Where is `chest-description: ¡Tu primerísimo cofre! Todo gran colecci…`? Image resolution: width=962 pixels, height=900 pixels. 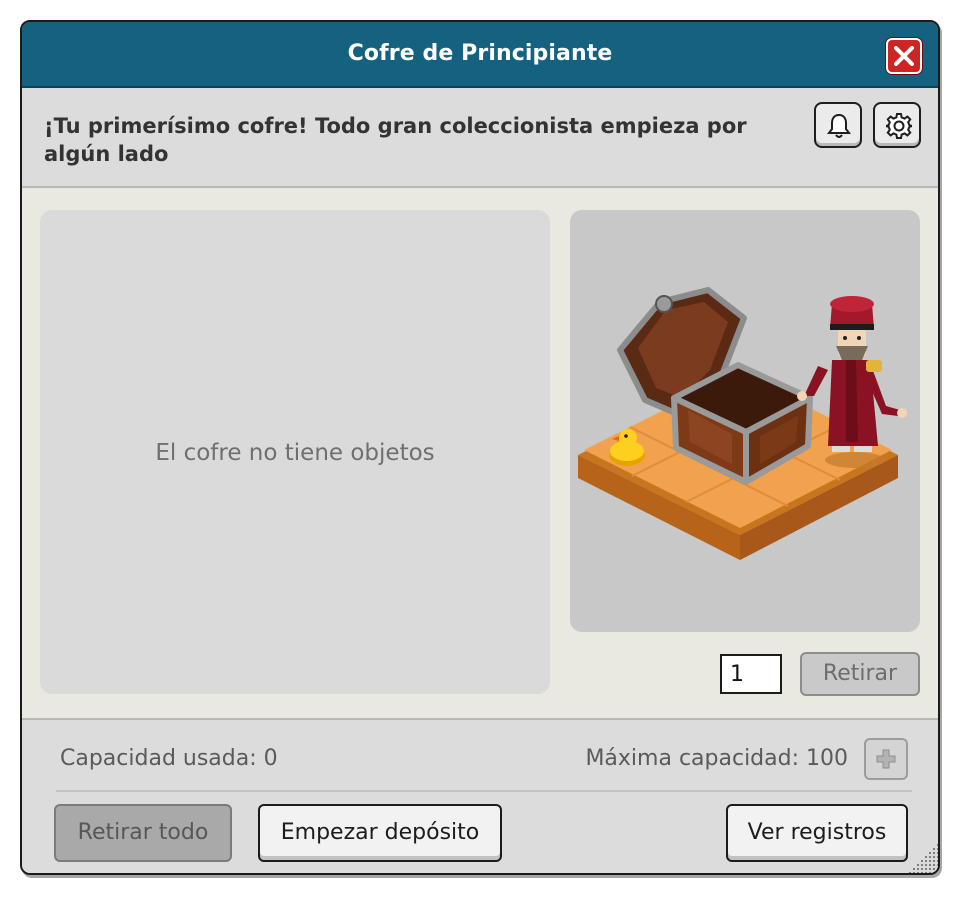
chest-description: ¡Tu primerísimo cofre! Todo gran colecci… is located at coordinates (395, 140).